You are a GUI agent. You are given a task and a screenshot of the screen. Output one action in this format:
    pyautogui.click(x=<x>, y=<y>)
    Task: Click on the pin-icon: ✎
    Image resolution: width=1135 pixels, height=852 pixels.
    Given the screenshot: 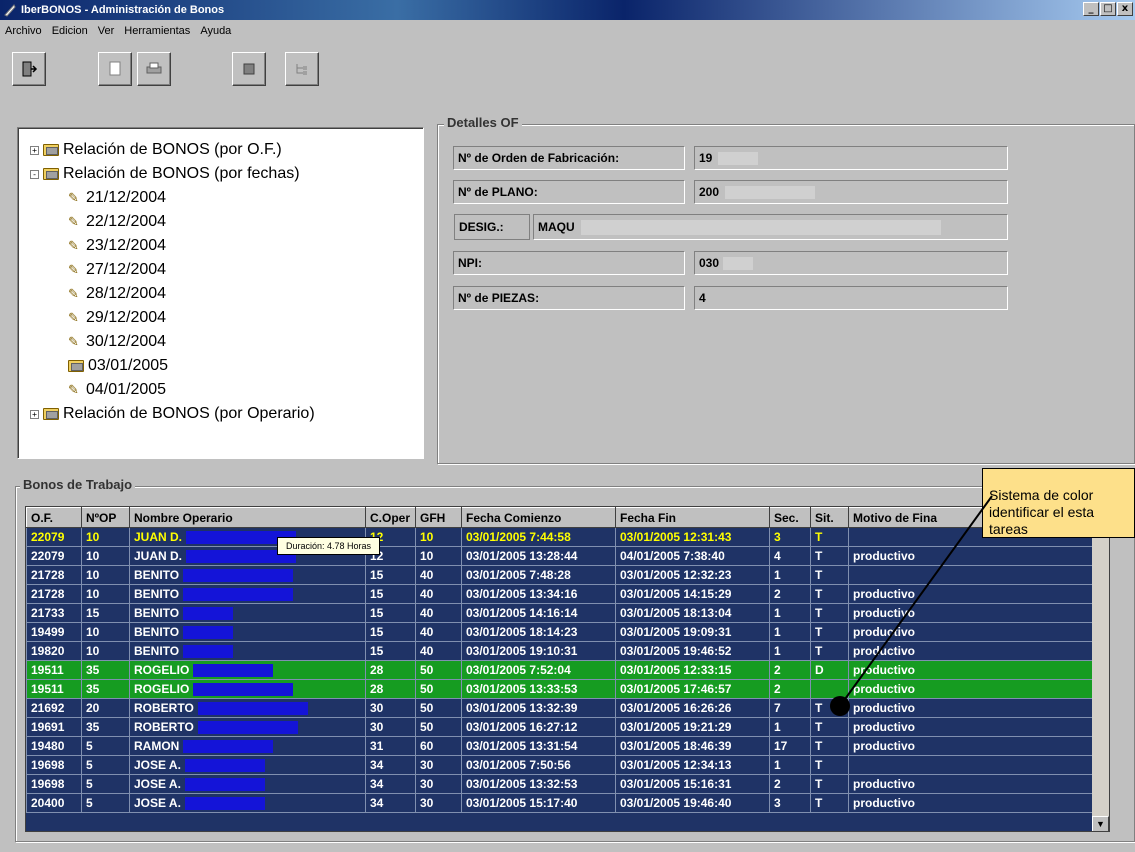 What is the action you would take?
    pyautogui.click(x=73, y=221)
    